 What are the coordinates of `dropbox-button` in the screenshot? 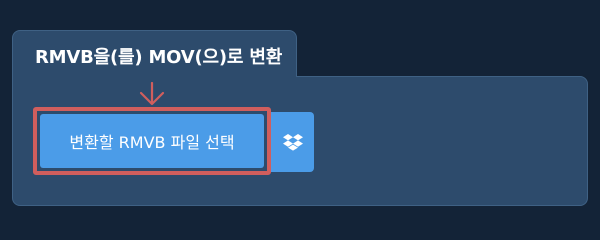 It's located at (292, 142).